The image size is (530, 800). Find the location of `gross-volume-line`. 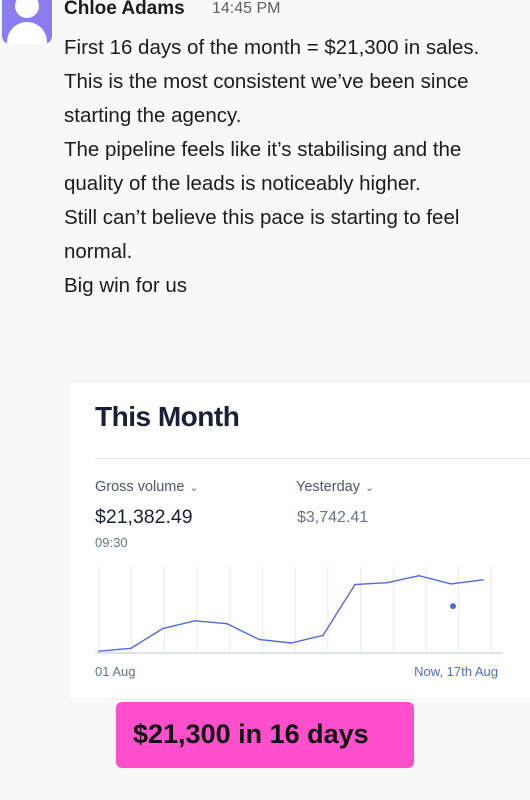

gross-volume-line is located at coordinates (291, 613).